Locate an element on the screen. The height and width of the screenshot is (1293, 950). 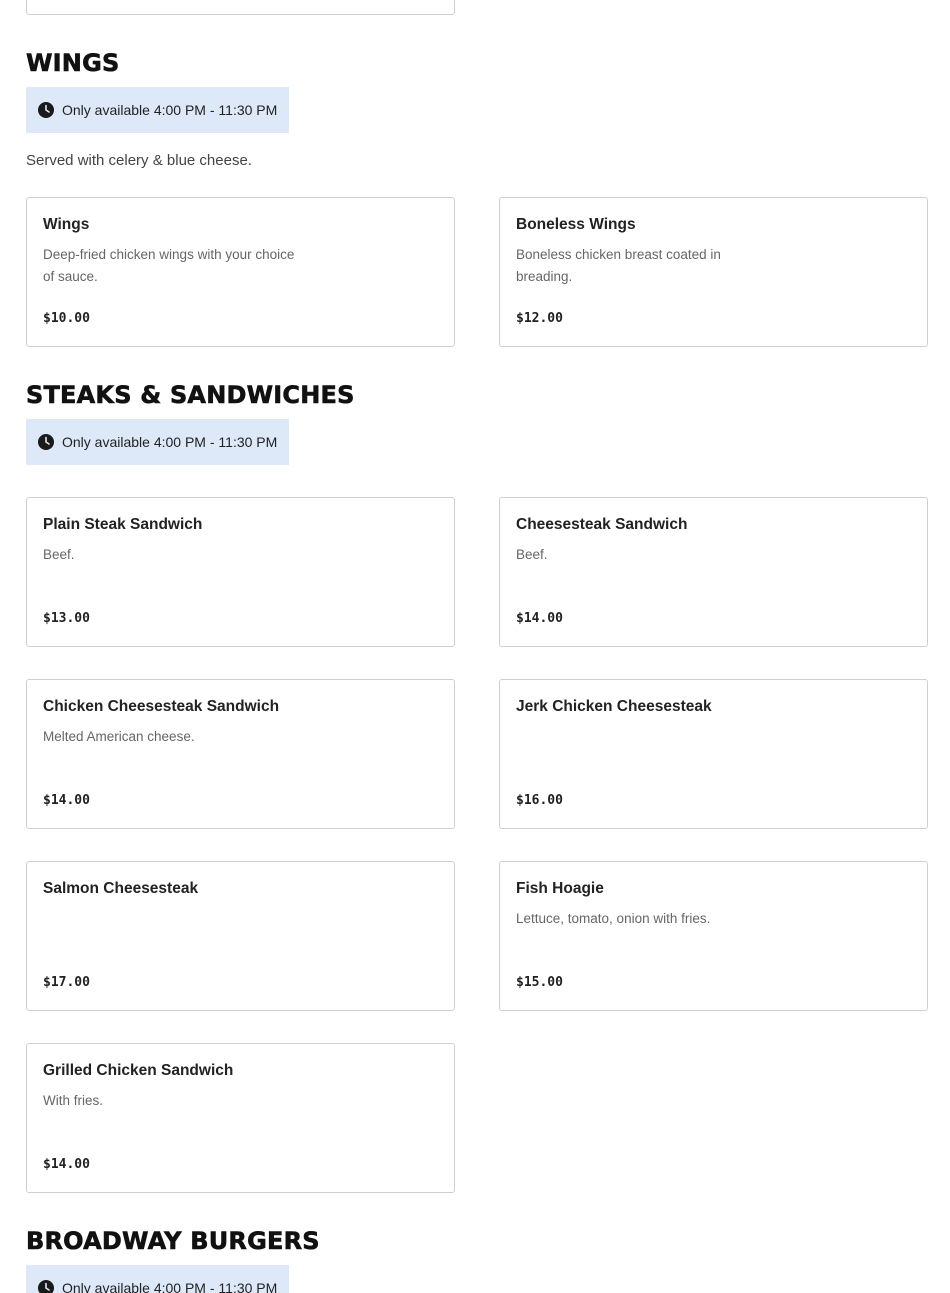
item-name: Fish Hoagie is located at coordinates (560, 888).